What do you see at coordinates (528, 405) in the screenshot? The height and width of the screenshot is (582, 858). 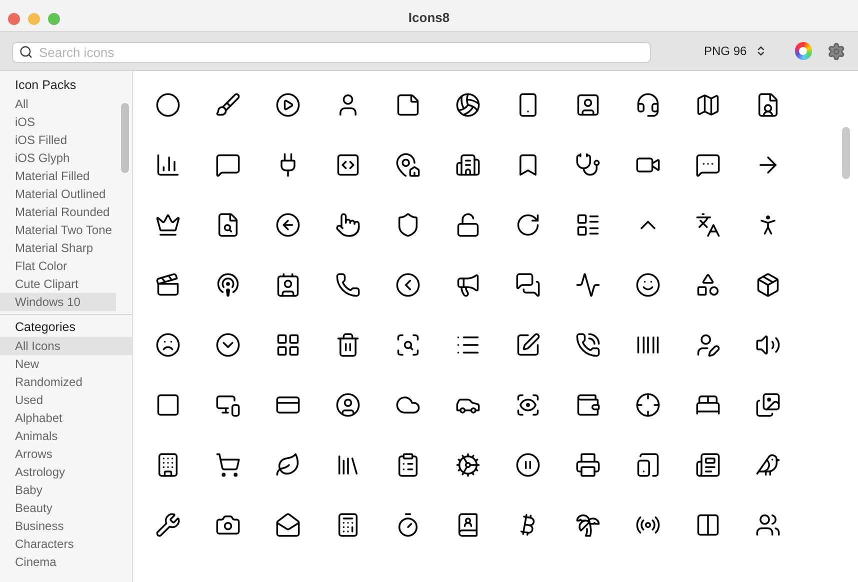 I see `eye-scan-icon` at bounding box center [528, 405].